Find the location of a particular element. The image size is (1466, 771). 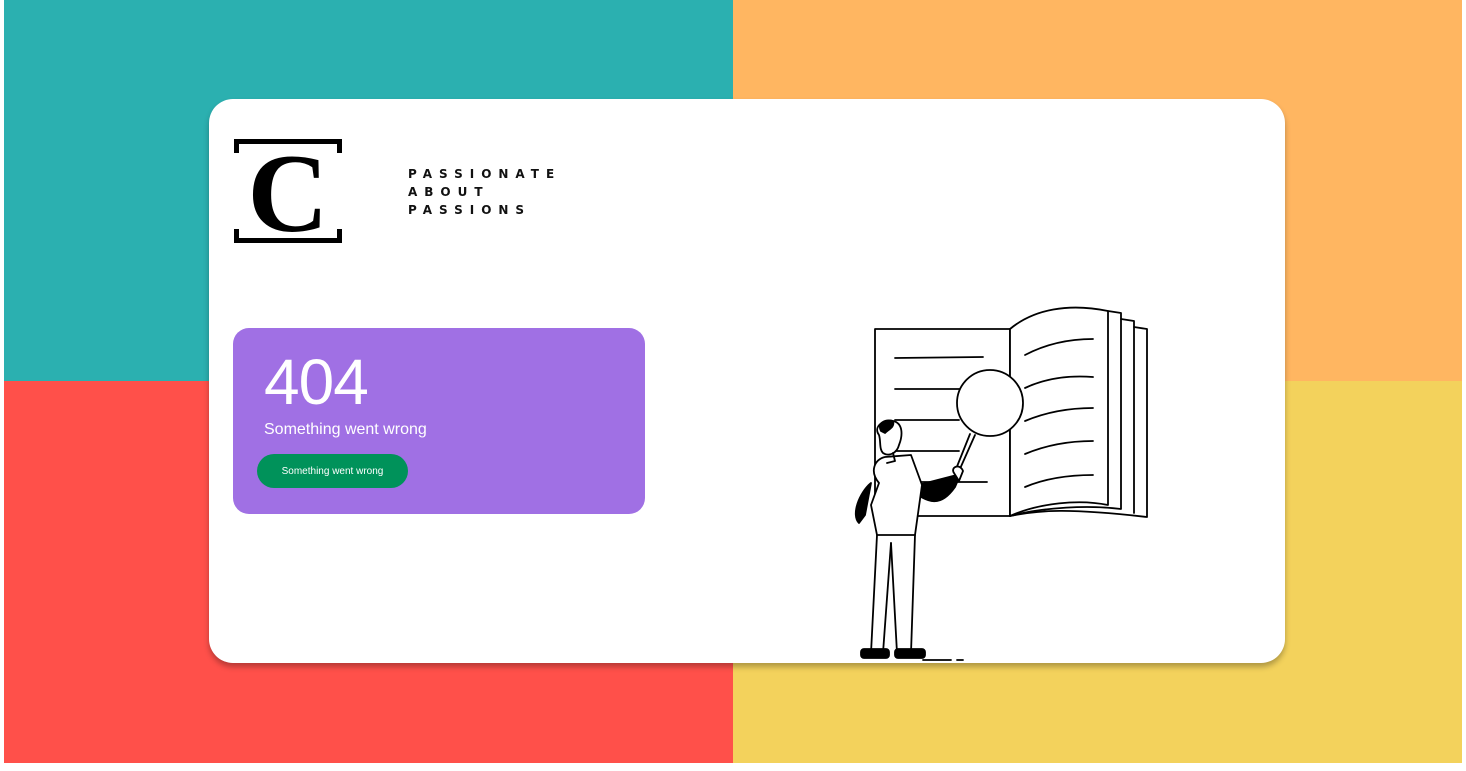

error-code: 404 is located at coordinates (316, 382).